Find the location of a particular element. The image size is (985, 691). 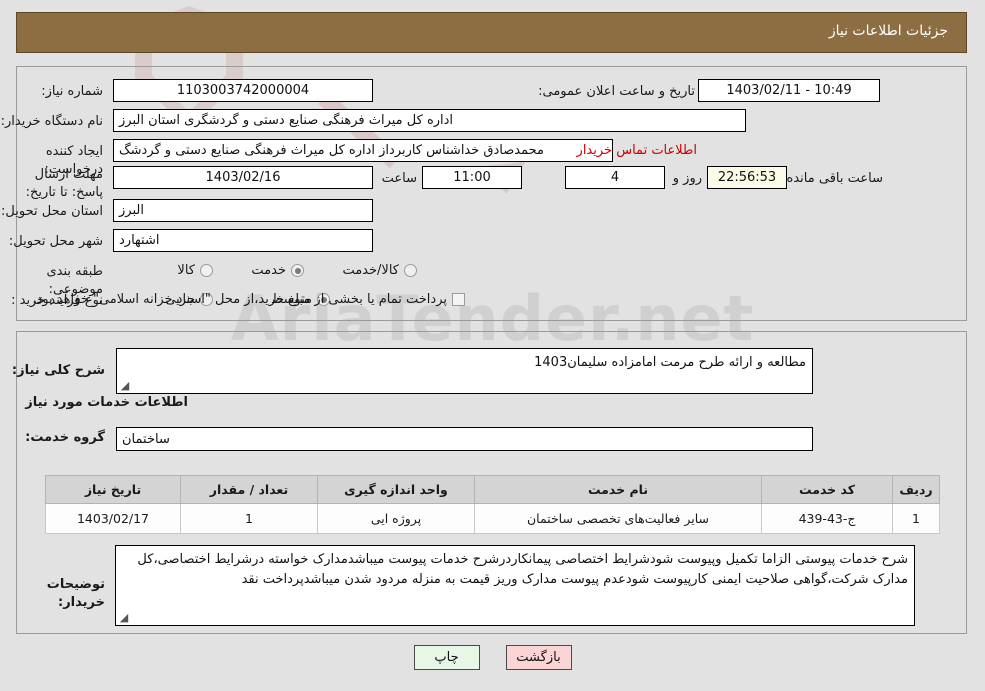

buyer-org-label: نام دستگاه خریدار: is located at coordinates (51, 121).